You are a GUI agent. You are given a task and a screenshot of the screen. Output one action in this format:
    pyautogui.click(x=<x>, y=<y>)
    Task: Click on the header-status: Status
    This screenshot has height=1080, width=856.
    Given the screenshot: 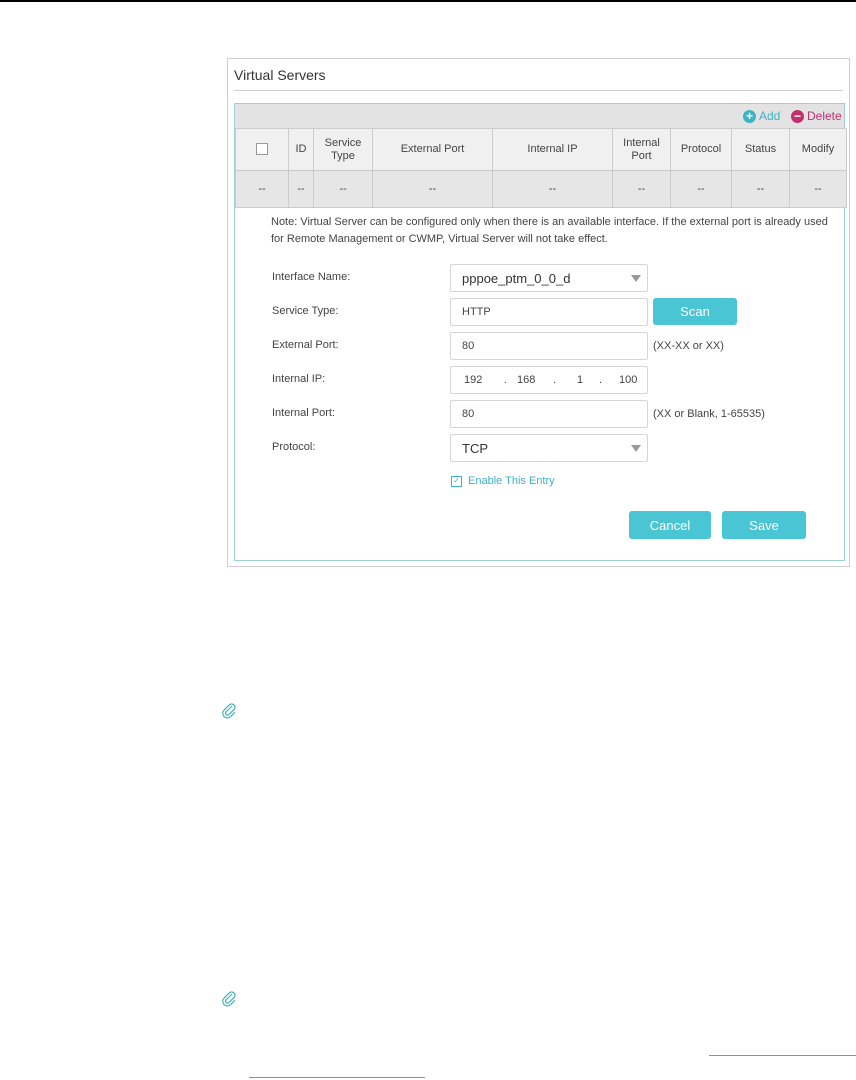 What is the action you would take?
    pyautogui.click(x=760, y=149)
    